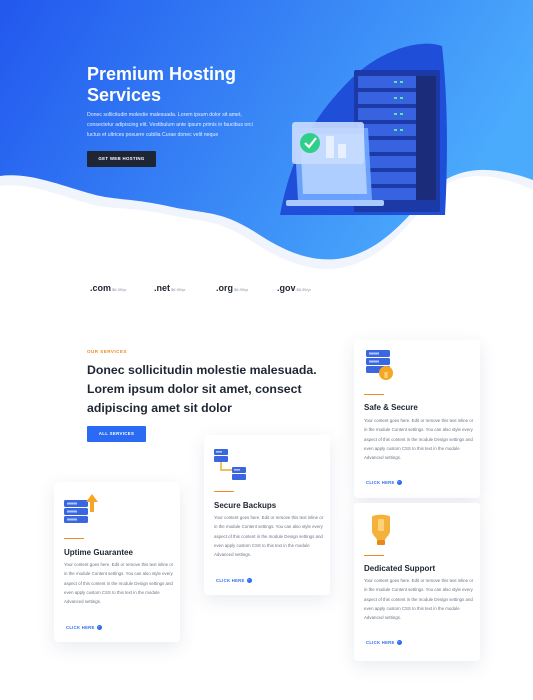 This screenshot has height=700, width=533. I want to click on domain-tld: .org, so click(224, 288).